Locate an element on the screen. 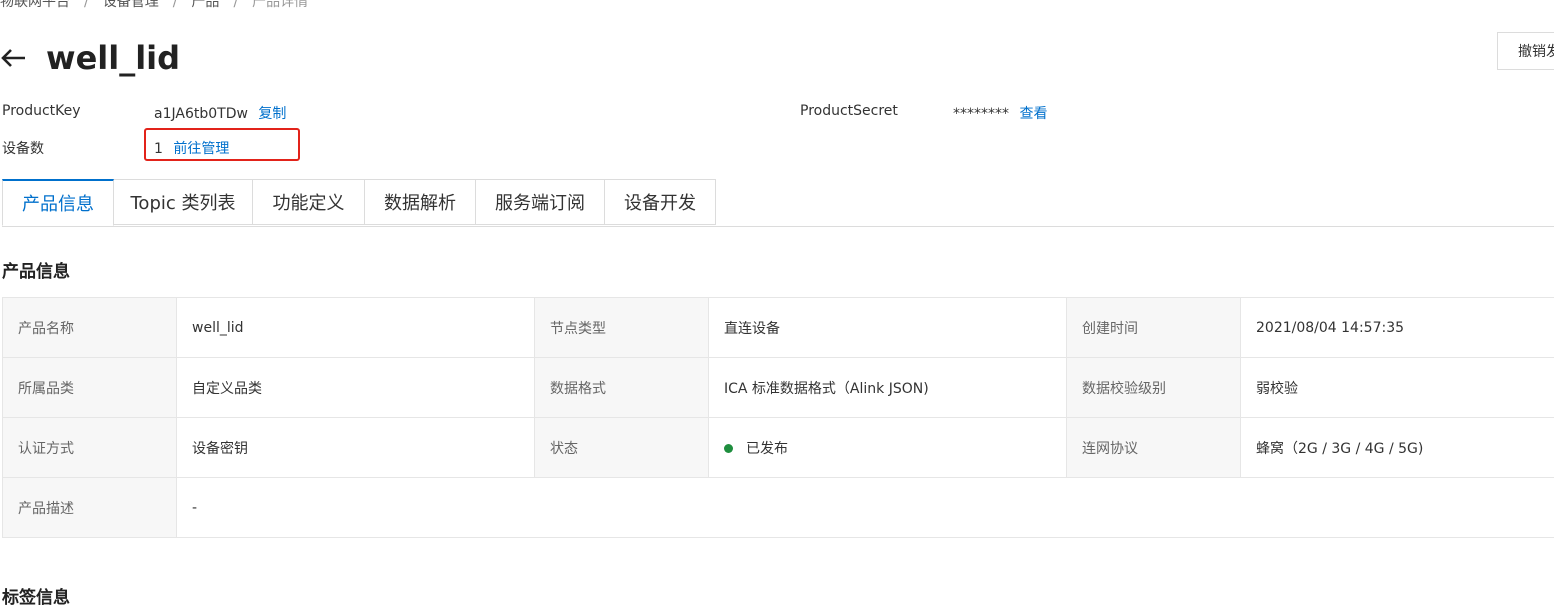  product-name-value: well_lid is located at coordinates (355, 327).